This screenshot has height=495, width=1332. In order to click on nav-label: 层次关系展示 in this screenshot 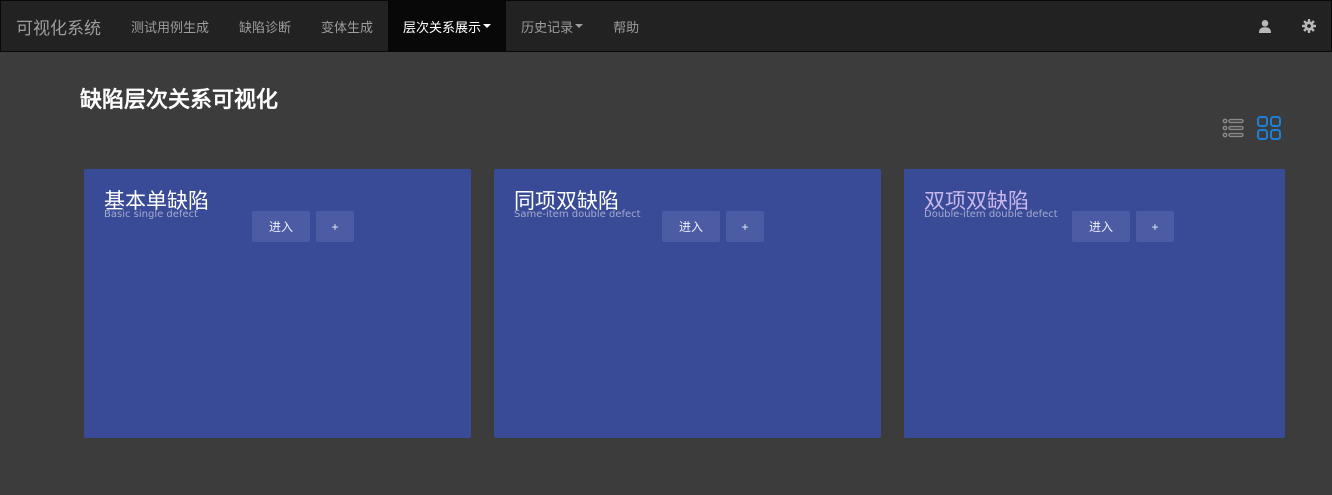, I will do `click(442, 28)`.